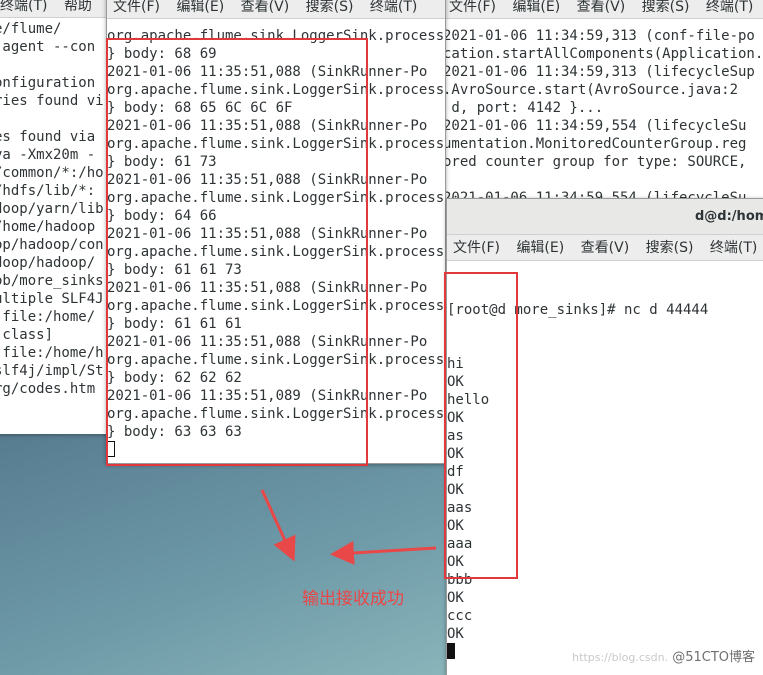  What do you see at coordinates (460, 580) in the screenshot?
I see `nc-line: bbb` at bounding box center [460, 580].